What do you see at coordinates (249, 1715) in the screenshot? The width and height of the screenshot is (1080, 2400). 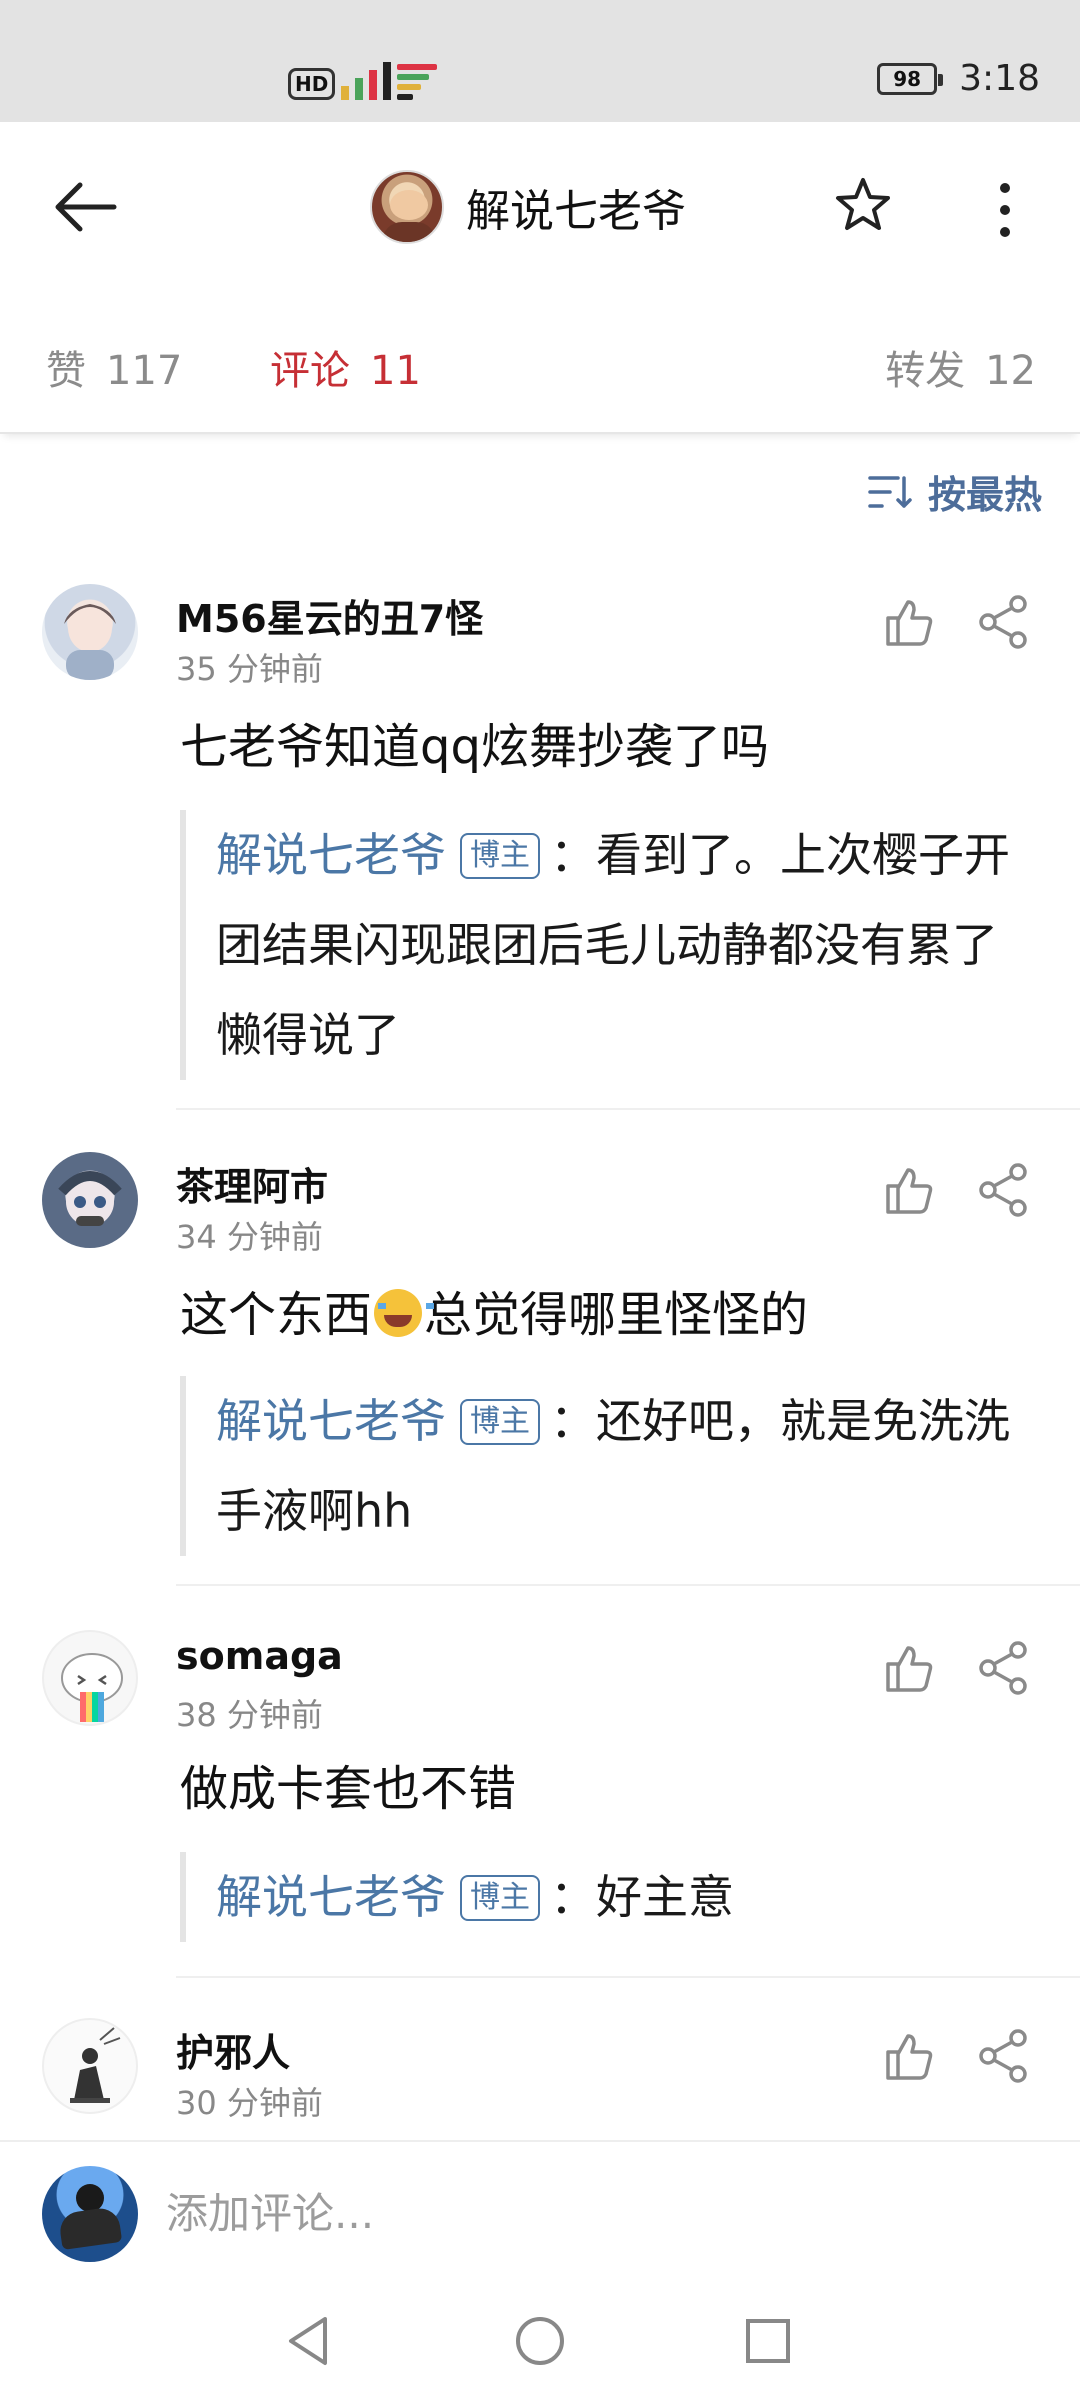 I see `comment-time: 38 分钟前` at bounding box center [249, 1715].